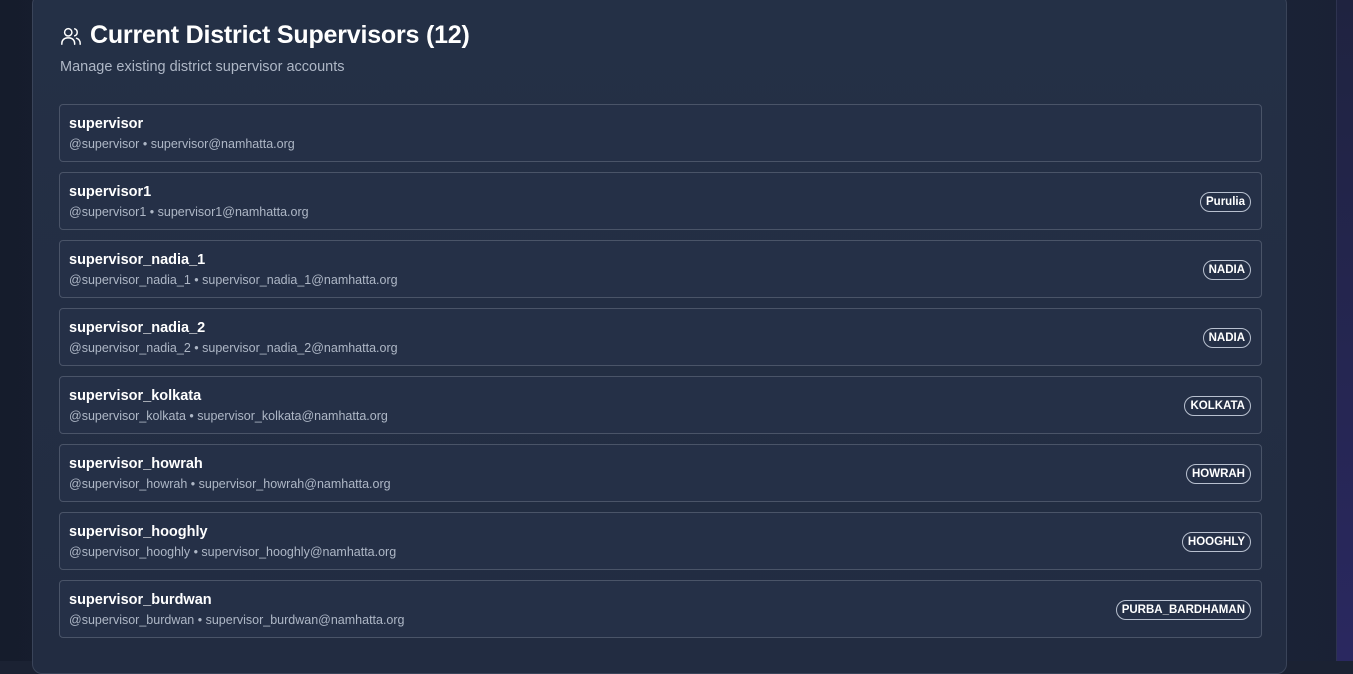 This screenshot has height=674, width=1353. Describe the element at coordinates (71, 36) in the screenshot. I see `users-icon` at that location.